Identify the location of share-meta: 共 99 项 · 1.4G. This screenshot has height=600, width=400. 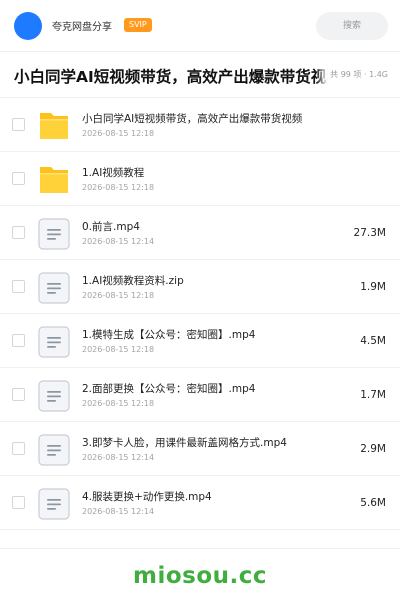
(358, 75).